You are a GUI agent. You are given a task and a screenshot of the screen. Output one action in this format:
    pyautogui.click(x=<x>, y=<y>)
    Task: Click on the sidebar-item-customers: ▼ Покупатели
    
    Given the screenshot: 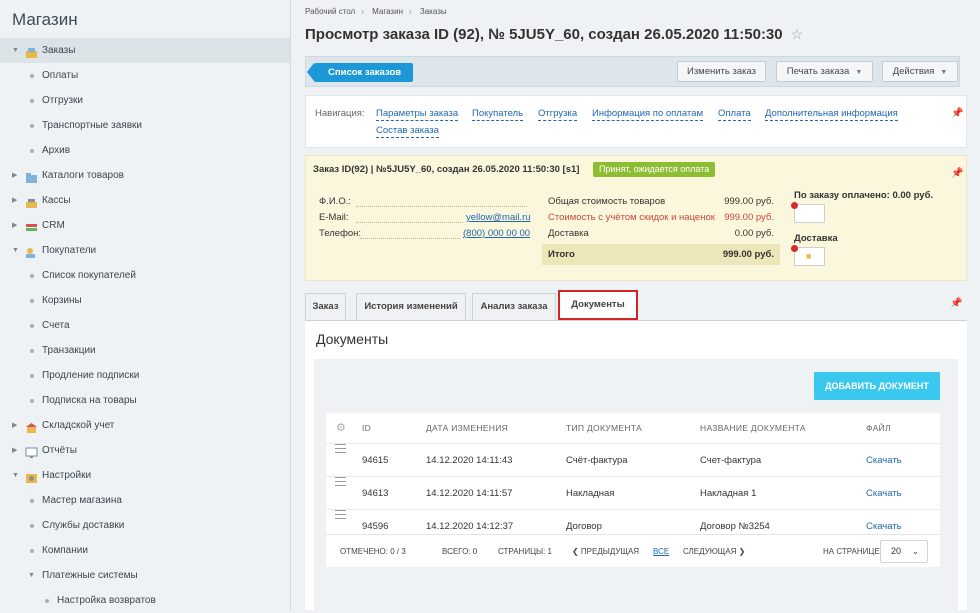 What is the action you would take?
    pyautogui.click(x=145, y=250)
    